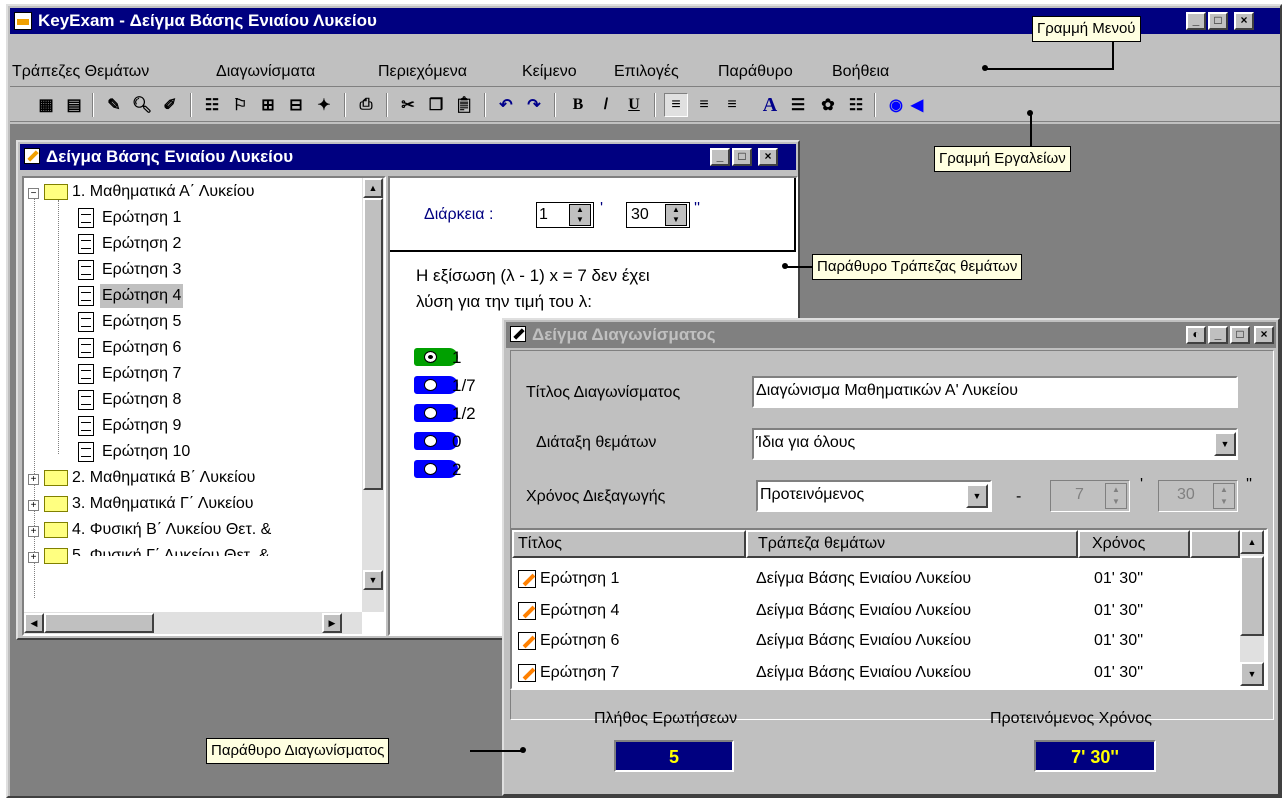 This screenshot has width=1284, height=798. Describe the element at coordinates (768, 157) in the screenshot. I see `bank-close-button: ×` at that location.